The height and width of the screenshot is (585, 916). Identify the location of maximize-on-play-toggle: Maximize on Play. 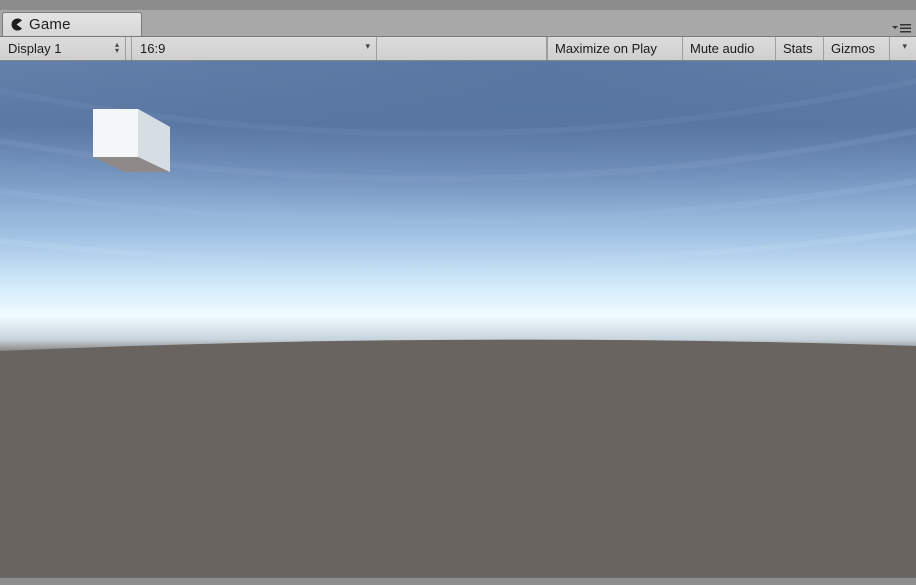
(615, 48).